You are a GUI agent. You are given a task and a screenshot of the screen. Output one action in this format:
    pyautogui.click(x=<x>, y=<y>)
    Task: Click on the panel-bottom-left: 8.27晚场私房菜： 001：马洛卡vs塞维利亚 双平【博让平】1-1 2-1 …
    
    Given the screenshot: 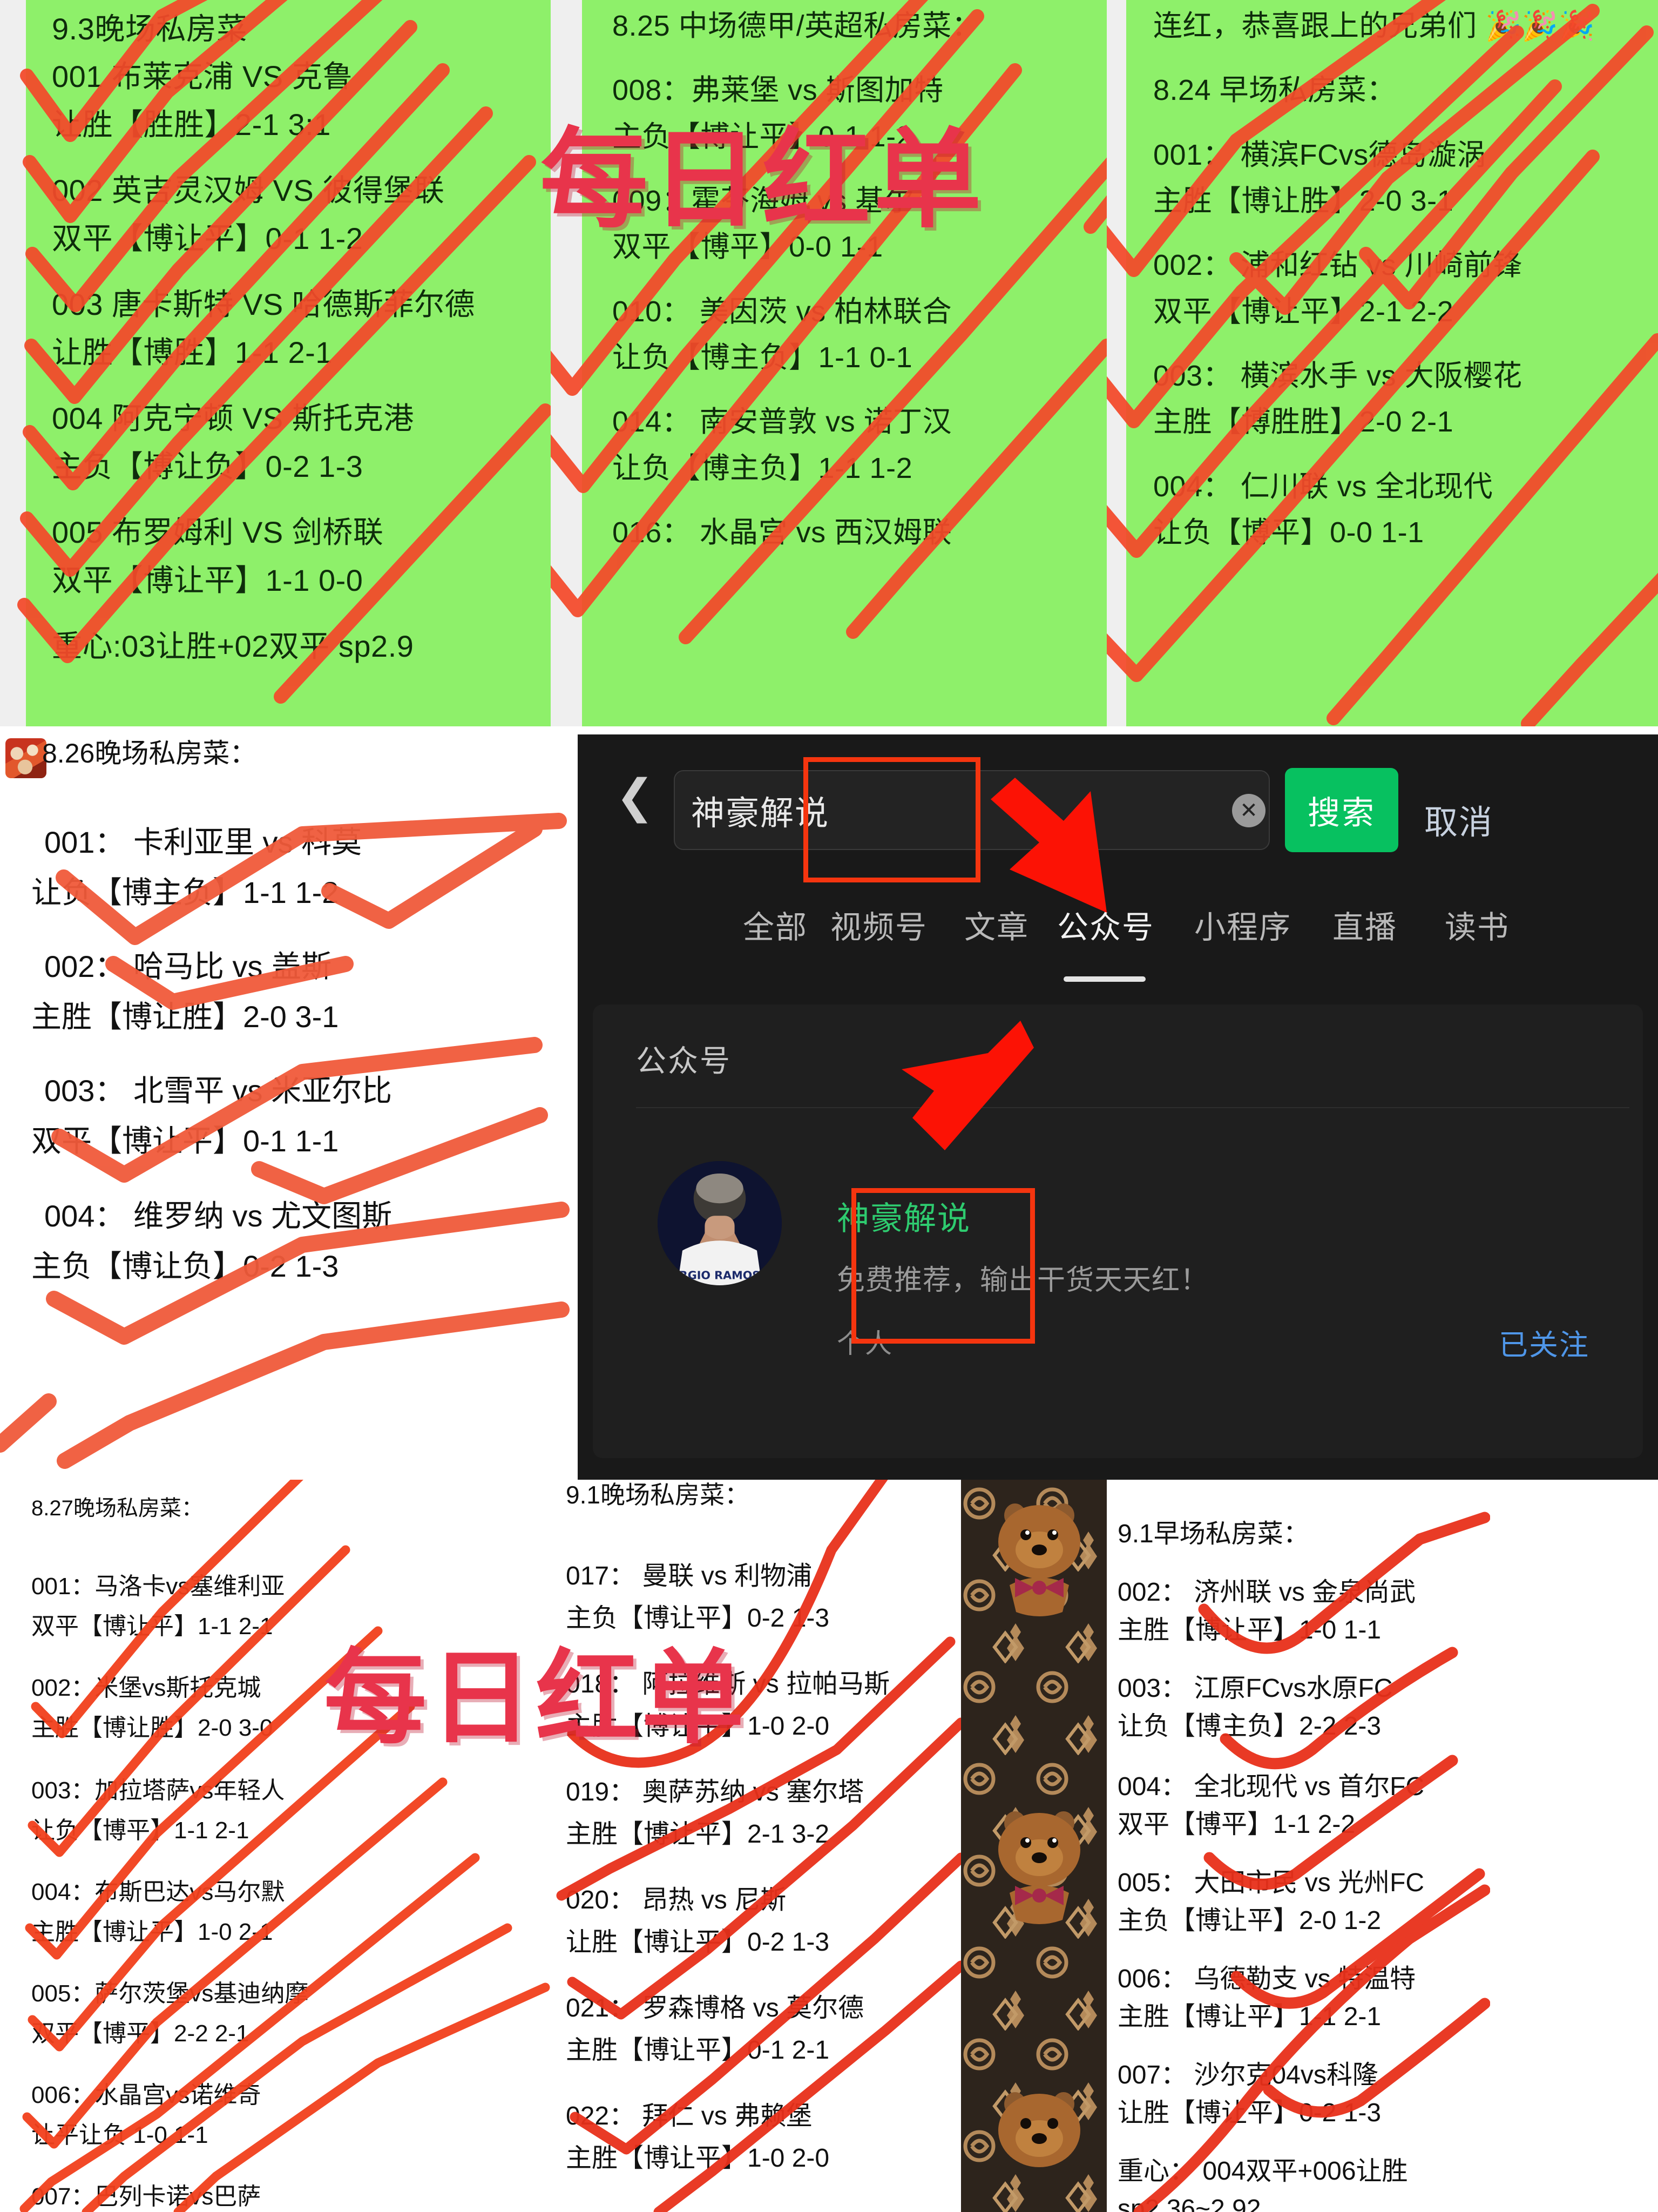 What is the action you would take?
    pyautogui.click(x=275, y=1846)
    